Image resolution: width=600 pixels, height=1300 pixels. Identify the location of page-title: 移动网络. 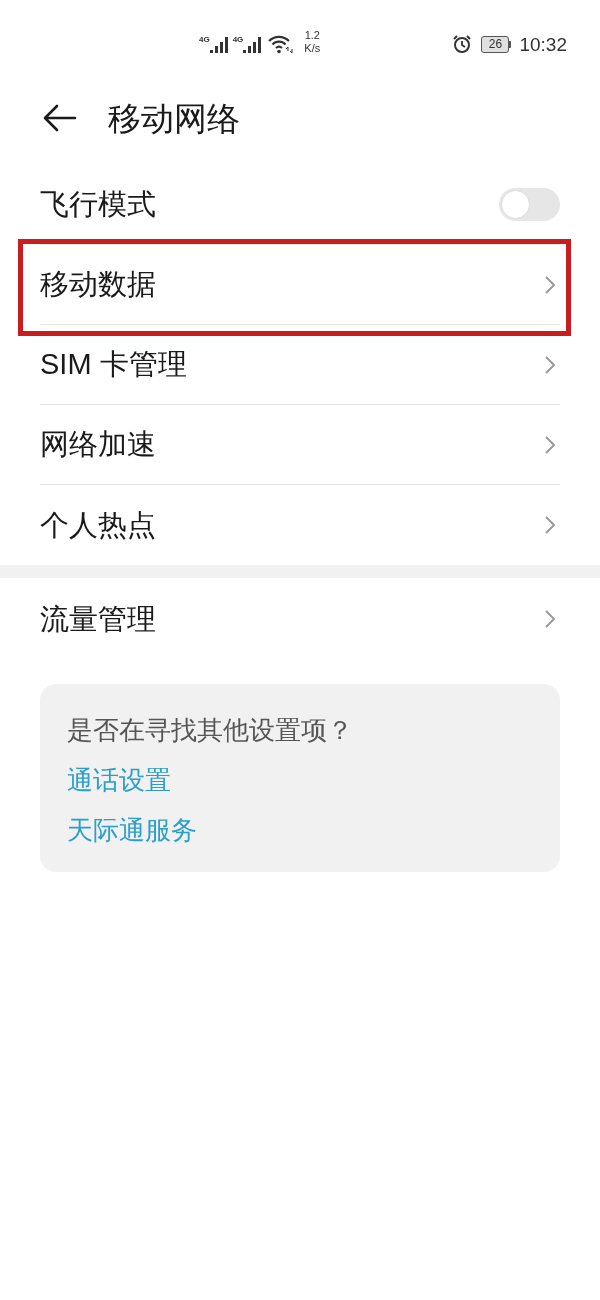
(174, 118).